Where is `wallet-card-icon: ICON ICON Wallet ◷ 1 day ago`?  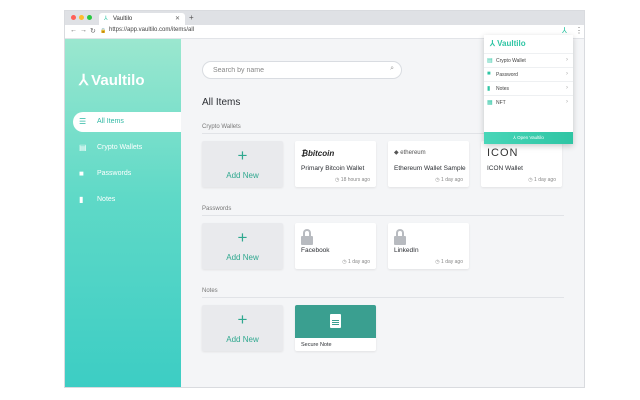 wallet-card-icon: ICON ICON Wallet ◷ 1 day ago is located at coordinates (521, 164).